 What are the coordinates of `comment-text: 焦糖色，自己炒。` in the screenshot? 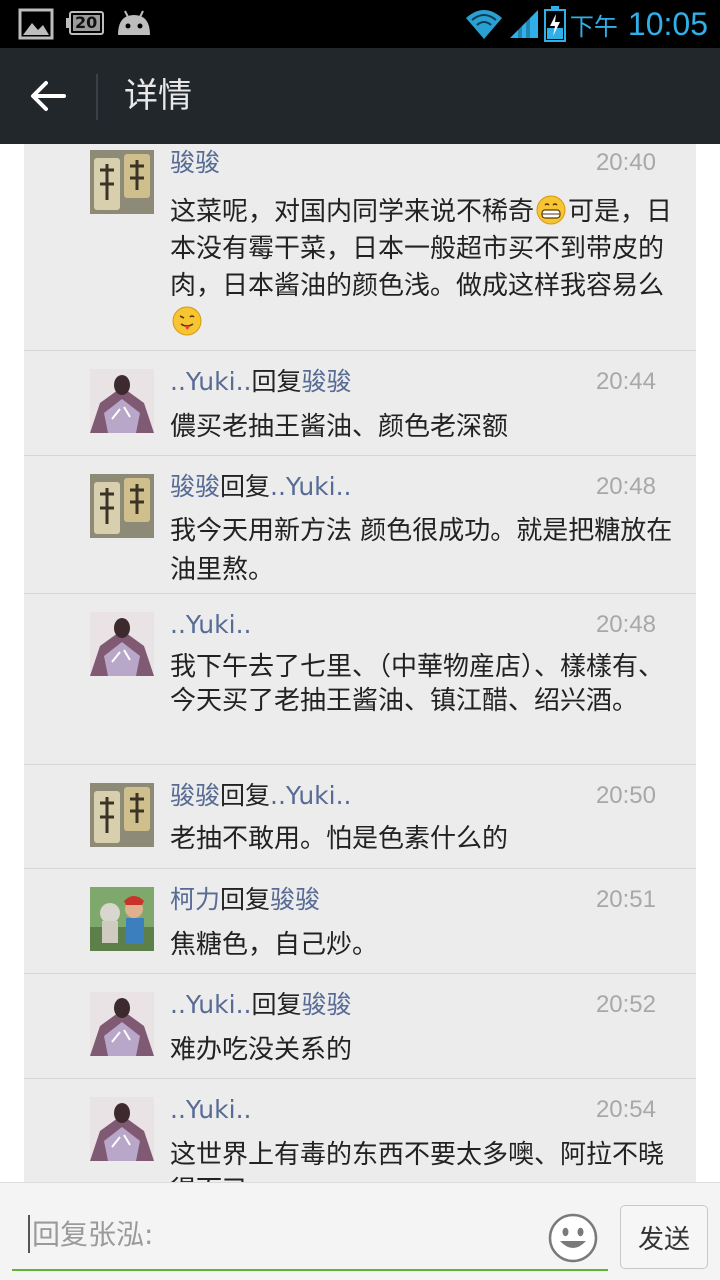 It's located at (274, 945).